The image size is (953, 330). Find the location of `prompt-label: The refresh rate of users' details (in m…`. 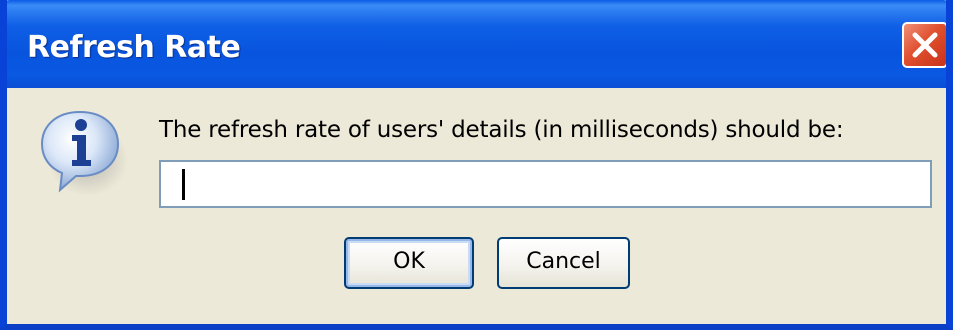

prompt-label: The refresh rate of users' details (in m… is located at coordinates (501, 130).